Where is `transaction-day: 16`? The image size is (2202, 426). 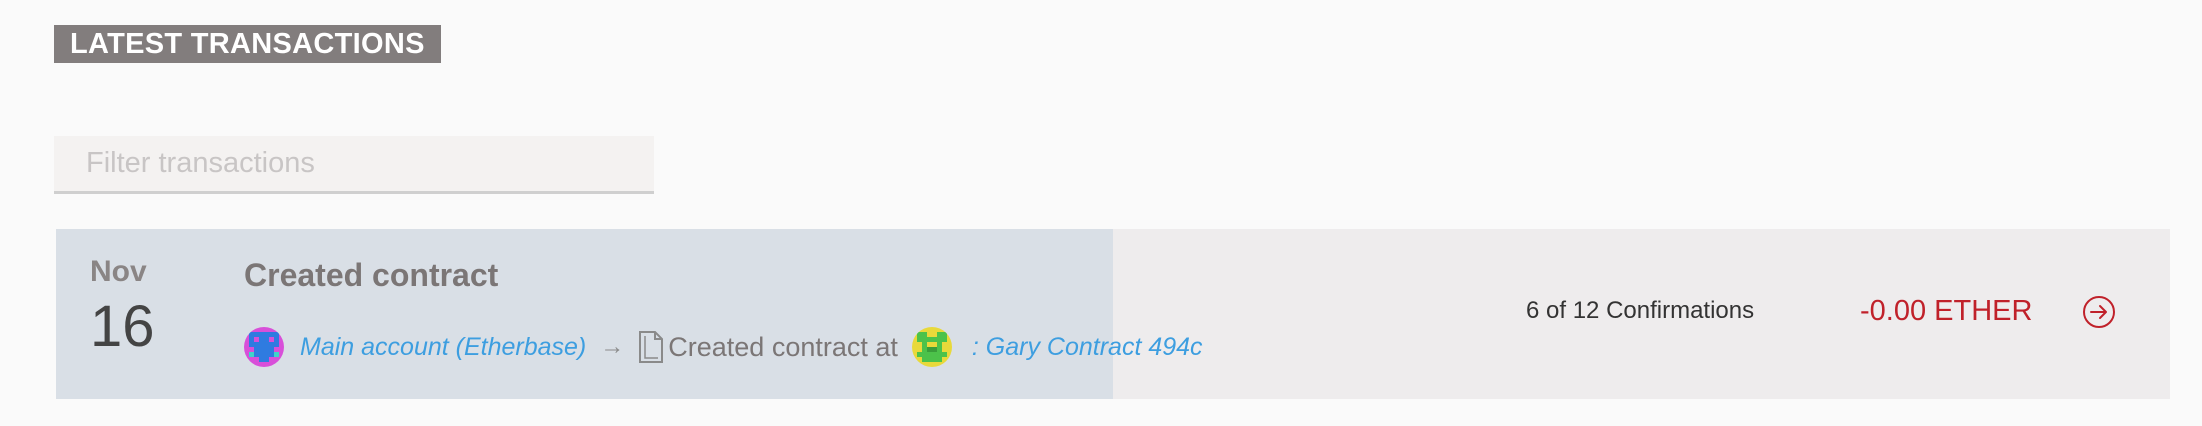 transaction-day: 16 is located at coordinates (122, 326).